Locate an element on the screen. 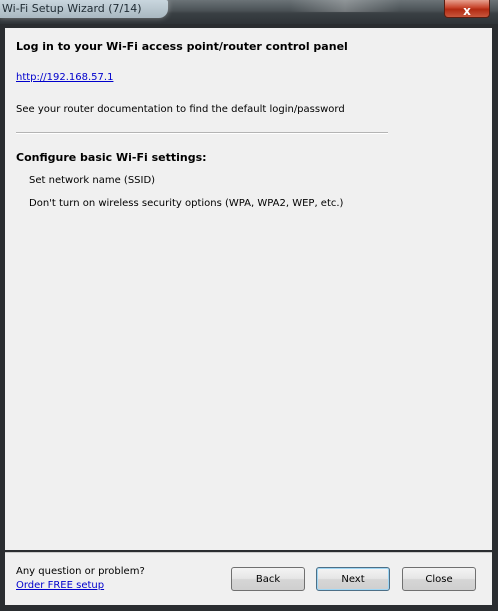 The width and height of the screenshot is (498, 611). close-button: Close is located at coordinates (439, 579).